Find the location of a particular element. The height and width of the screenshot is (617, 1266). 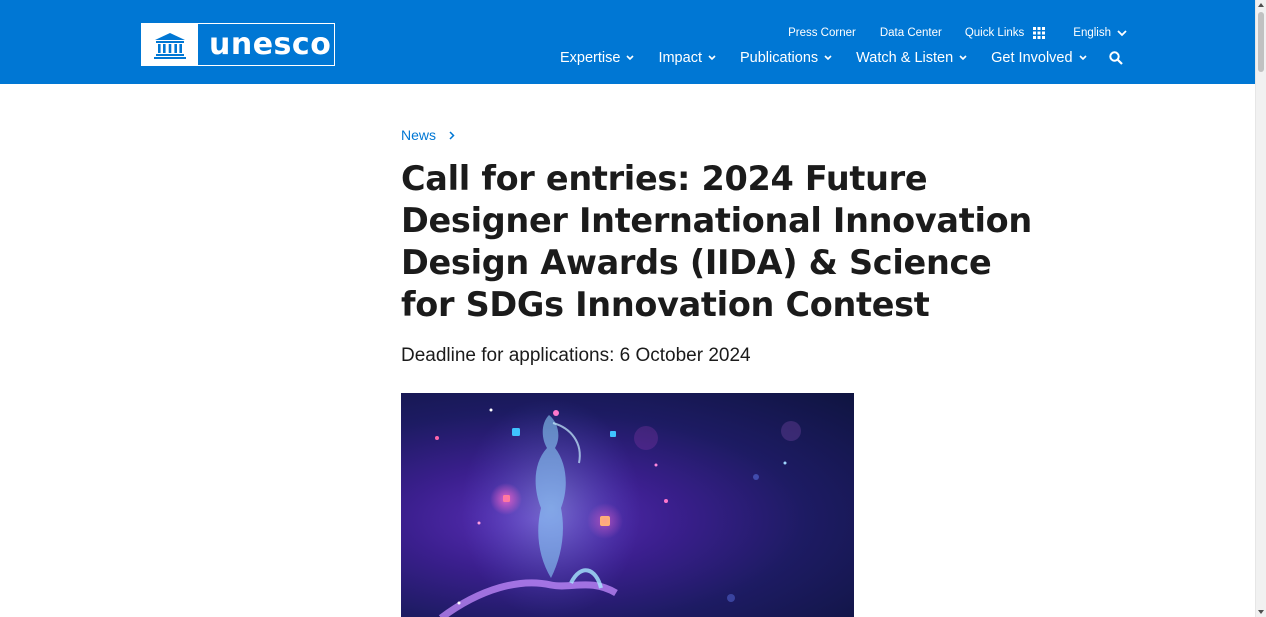

nav-get-involved: Get Involved is located at coordinates (1039, 58).